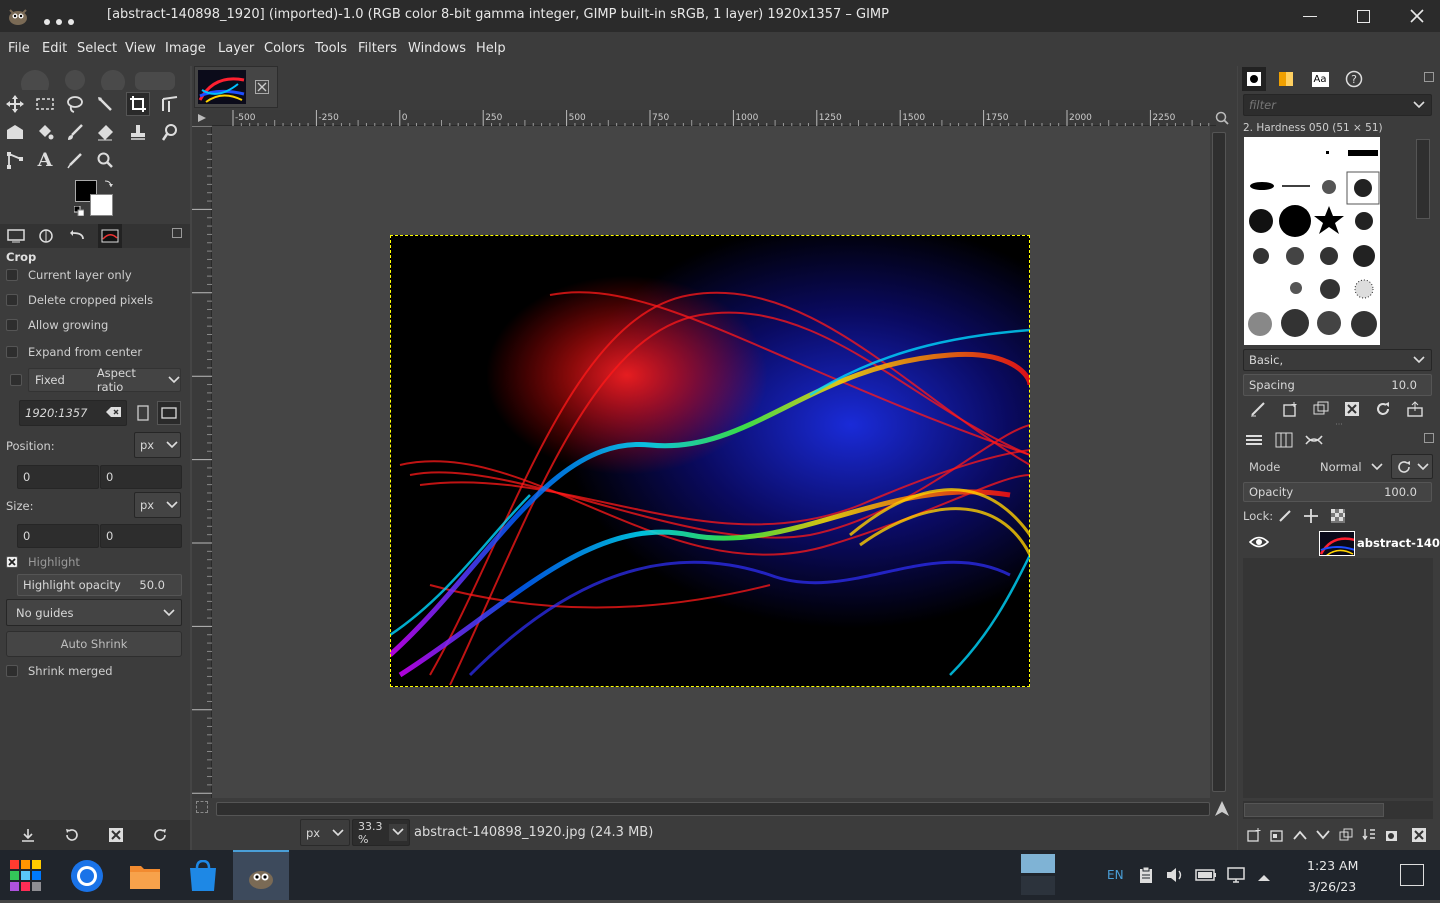  Describe the element at coordinates (1363, 16) in the screenshot. I see `maximize-icon` at that location.